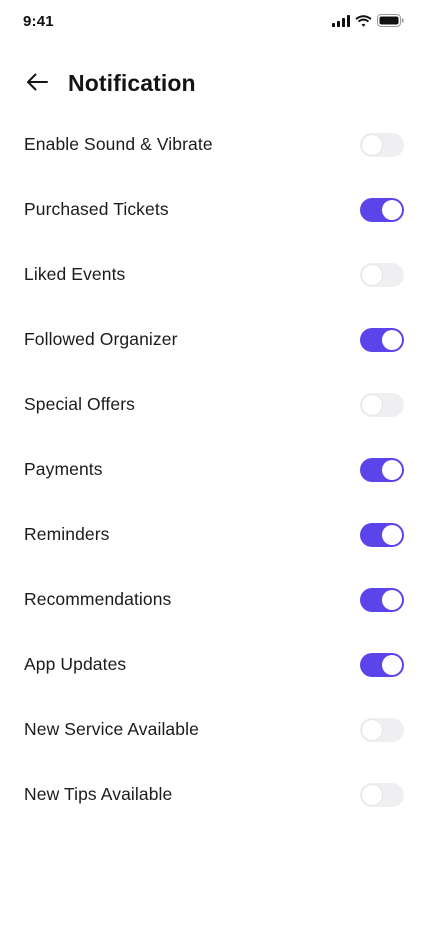 The width and height of the screenshot is (428, 926). Describe the element at coordinates (363, 23) in the screenshot. I see `wifi-icon` at that location.